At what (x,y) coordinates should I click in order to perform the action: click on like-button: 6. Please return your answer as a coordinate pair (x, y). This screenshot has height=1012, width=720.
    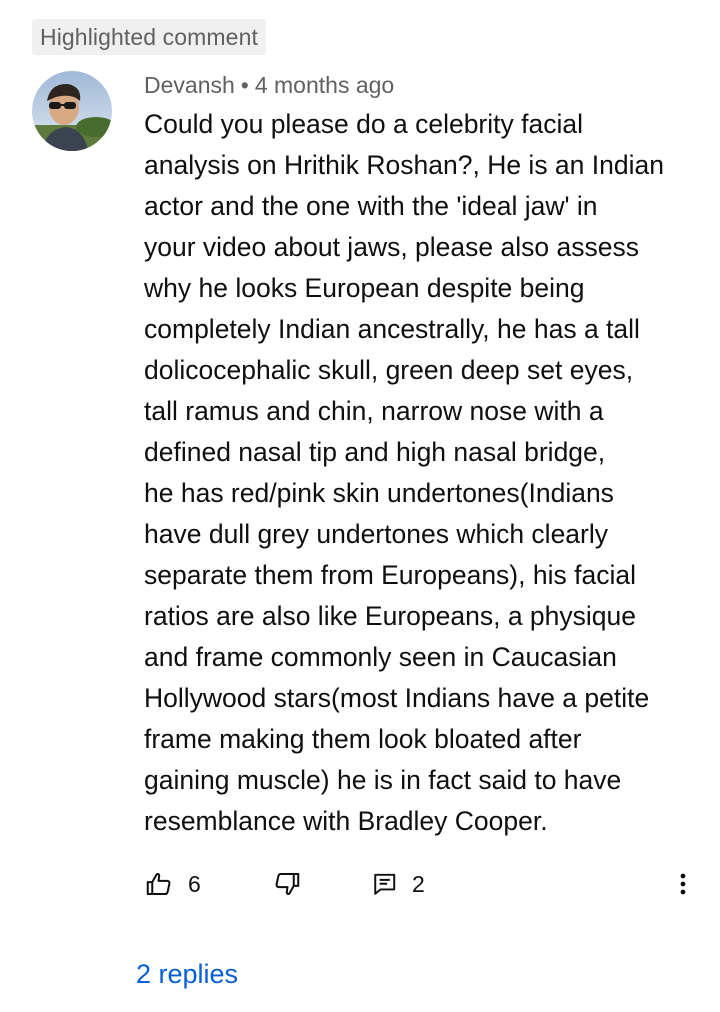
    Looking at the image, I should click on (172, 884).